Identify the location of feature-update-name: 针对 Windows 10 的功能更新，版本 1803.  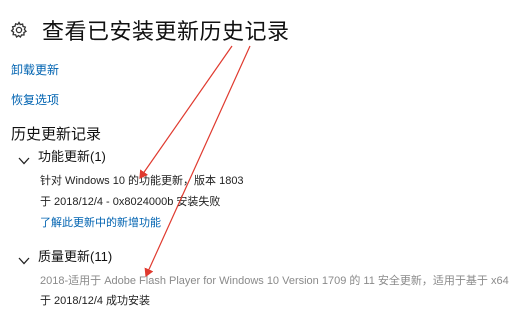
(142, 181).